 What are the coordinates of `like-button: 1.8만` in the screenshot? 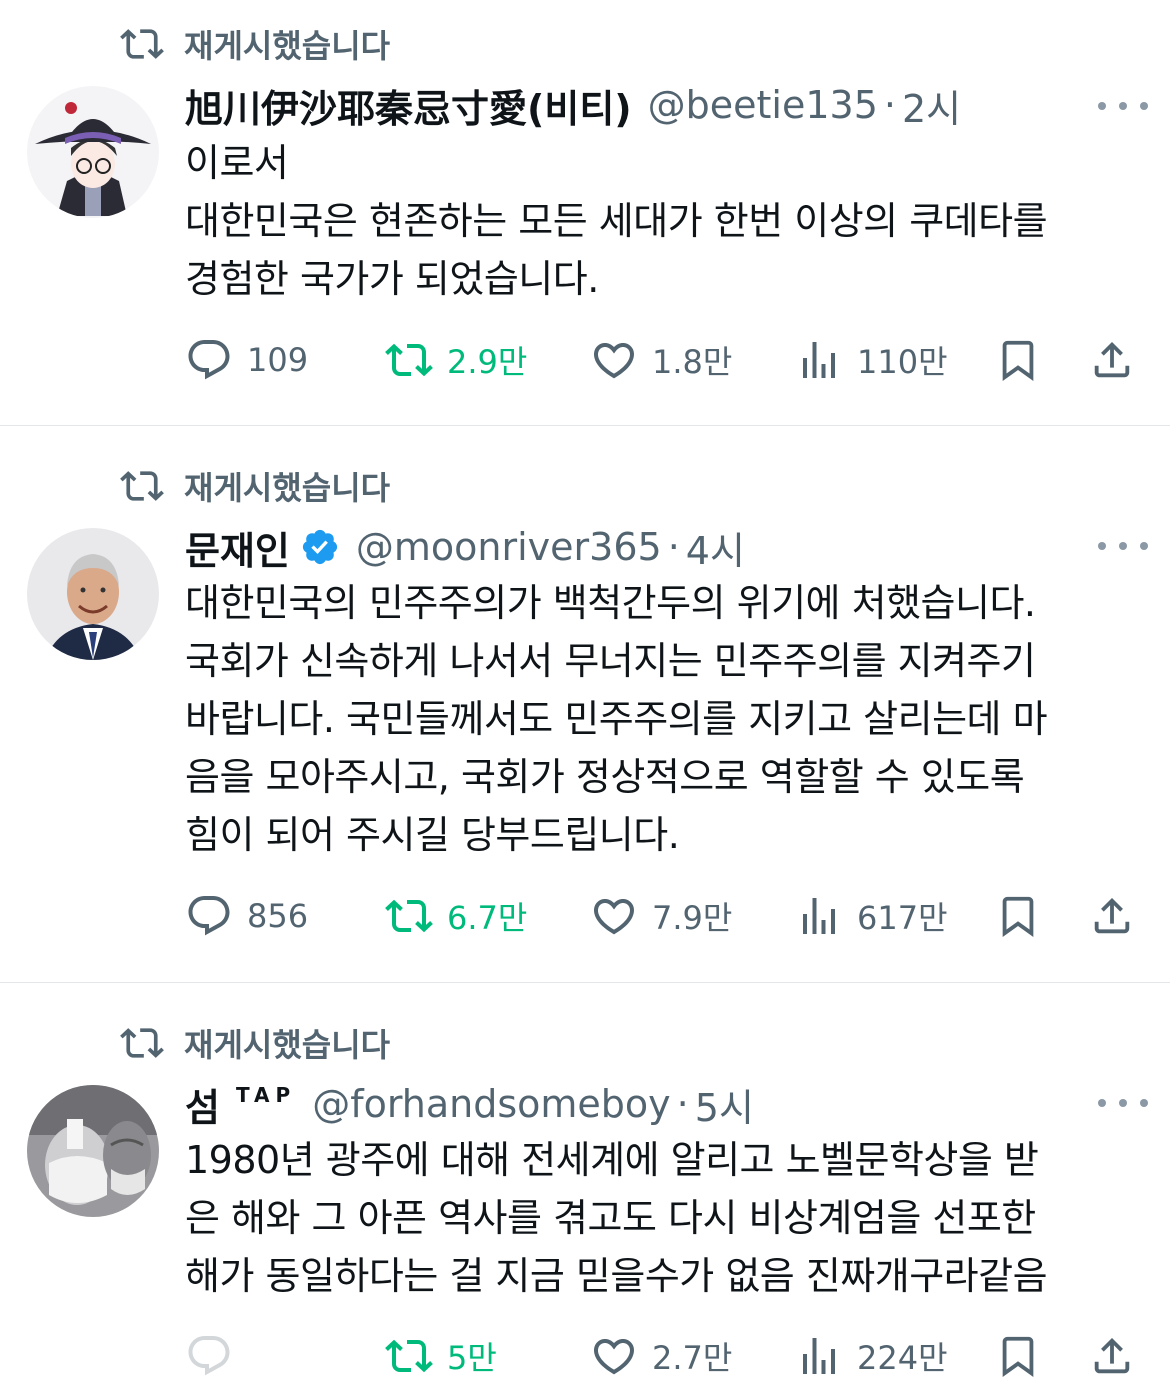 It's located at (661, 360).